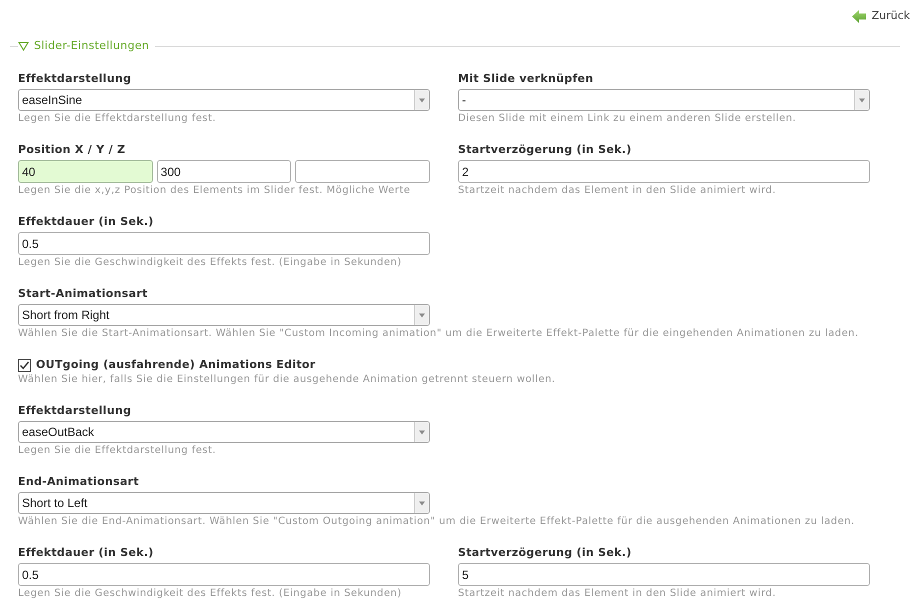 The height and width of the screenshot is (610, 915). Describe the element at coordinates (287, 380) in the screenshot. I see `help-text: Wählen Sie hier, falls Sie die Einstellungen für die ausgehende Animation getrennt steuern wollen.` at that location.